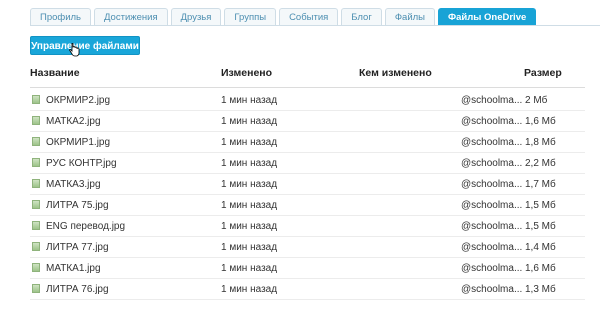 The height and width of the screenshot is (325, 600). I want to click on hand-cursor-icon, so click(74, 50).